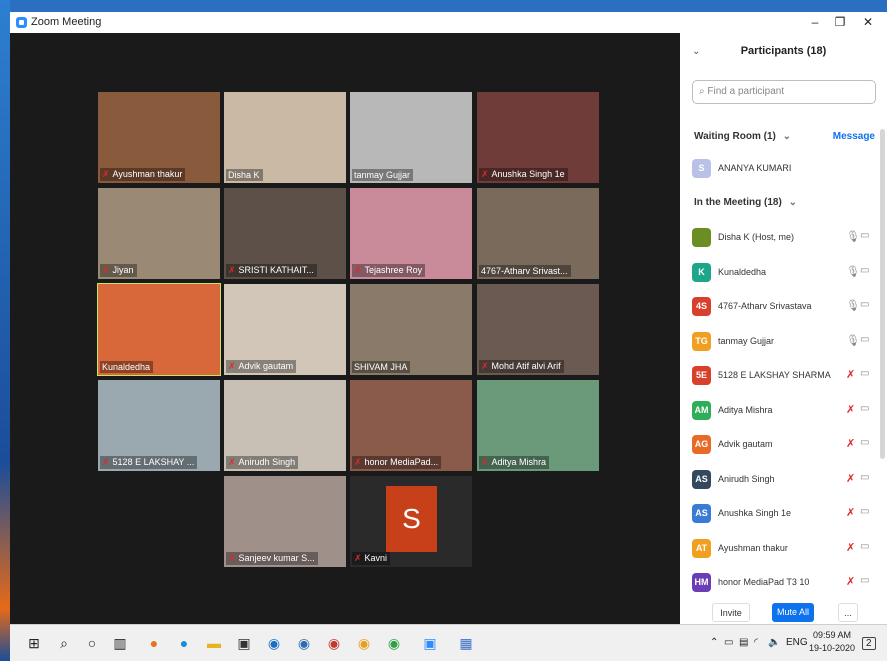 This screenshot has width=887, height=661. What do you see at coordinates (285, 425) in the screenshot?
I see `video-tile: ✗ Anirudh Singh` at bounding box center [285, 425].